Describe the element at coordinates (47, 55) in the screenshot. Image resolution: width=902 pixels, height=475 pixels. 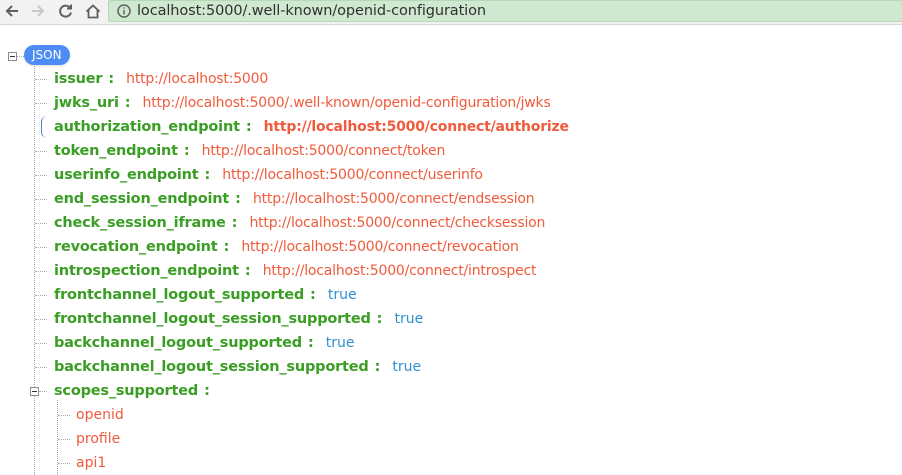
I see `json-root-badge: JSON` at that location.